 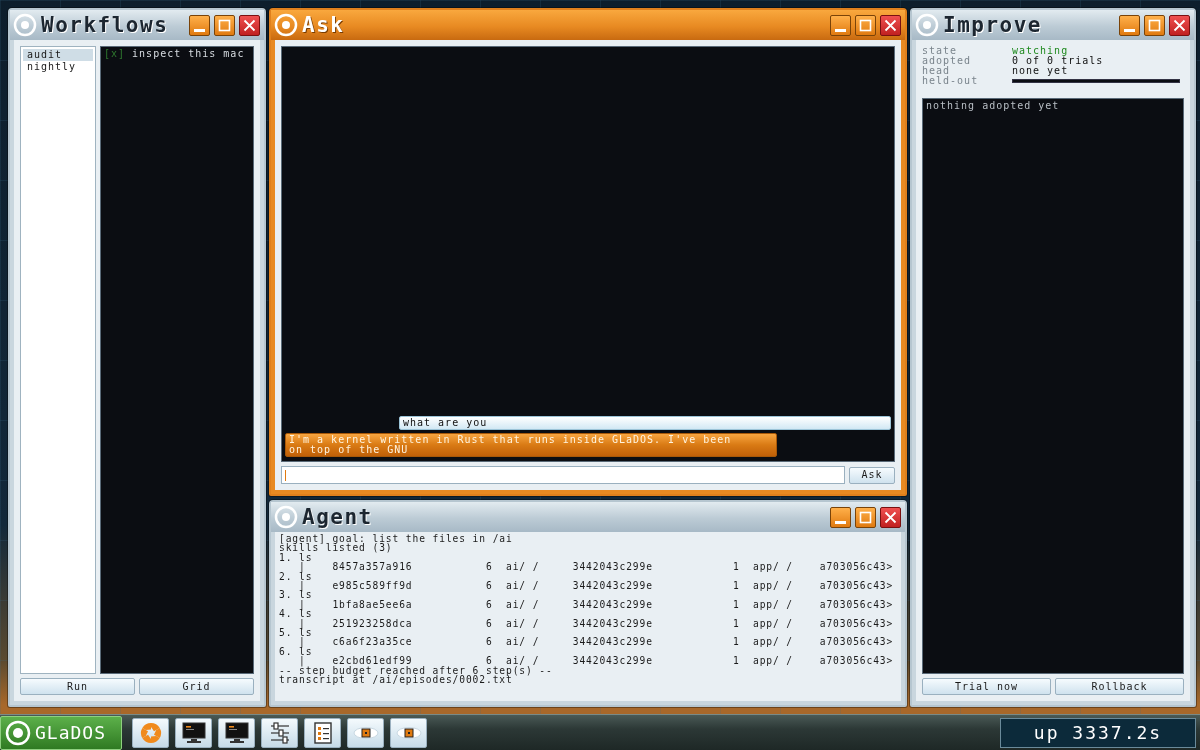 I want to click on sliders-icon, so click(x=279, y=732).